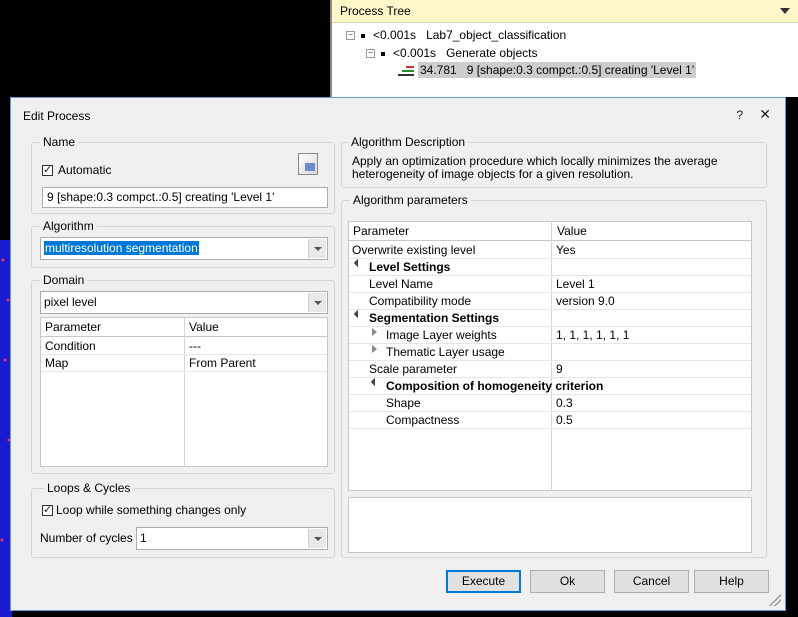 The image size is (798, 617). Describe the element at coordinates (401, 284) in the screenshot. I see `parameter-name: Level Name` at that location.